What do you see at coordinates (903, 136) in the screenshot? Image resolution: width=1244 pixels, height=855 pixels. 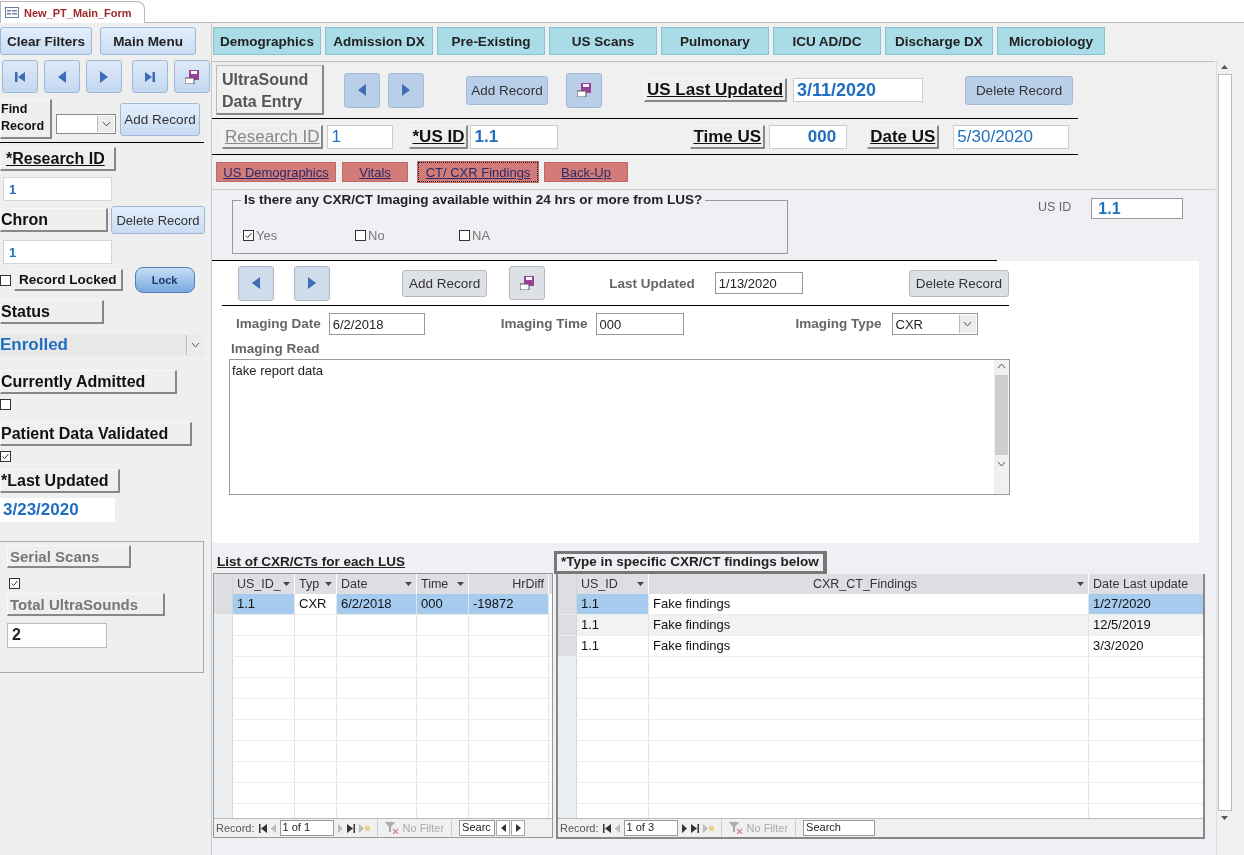 I see `date-us-label: Date US` at bounding box center [903, 136].